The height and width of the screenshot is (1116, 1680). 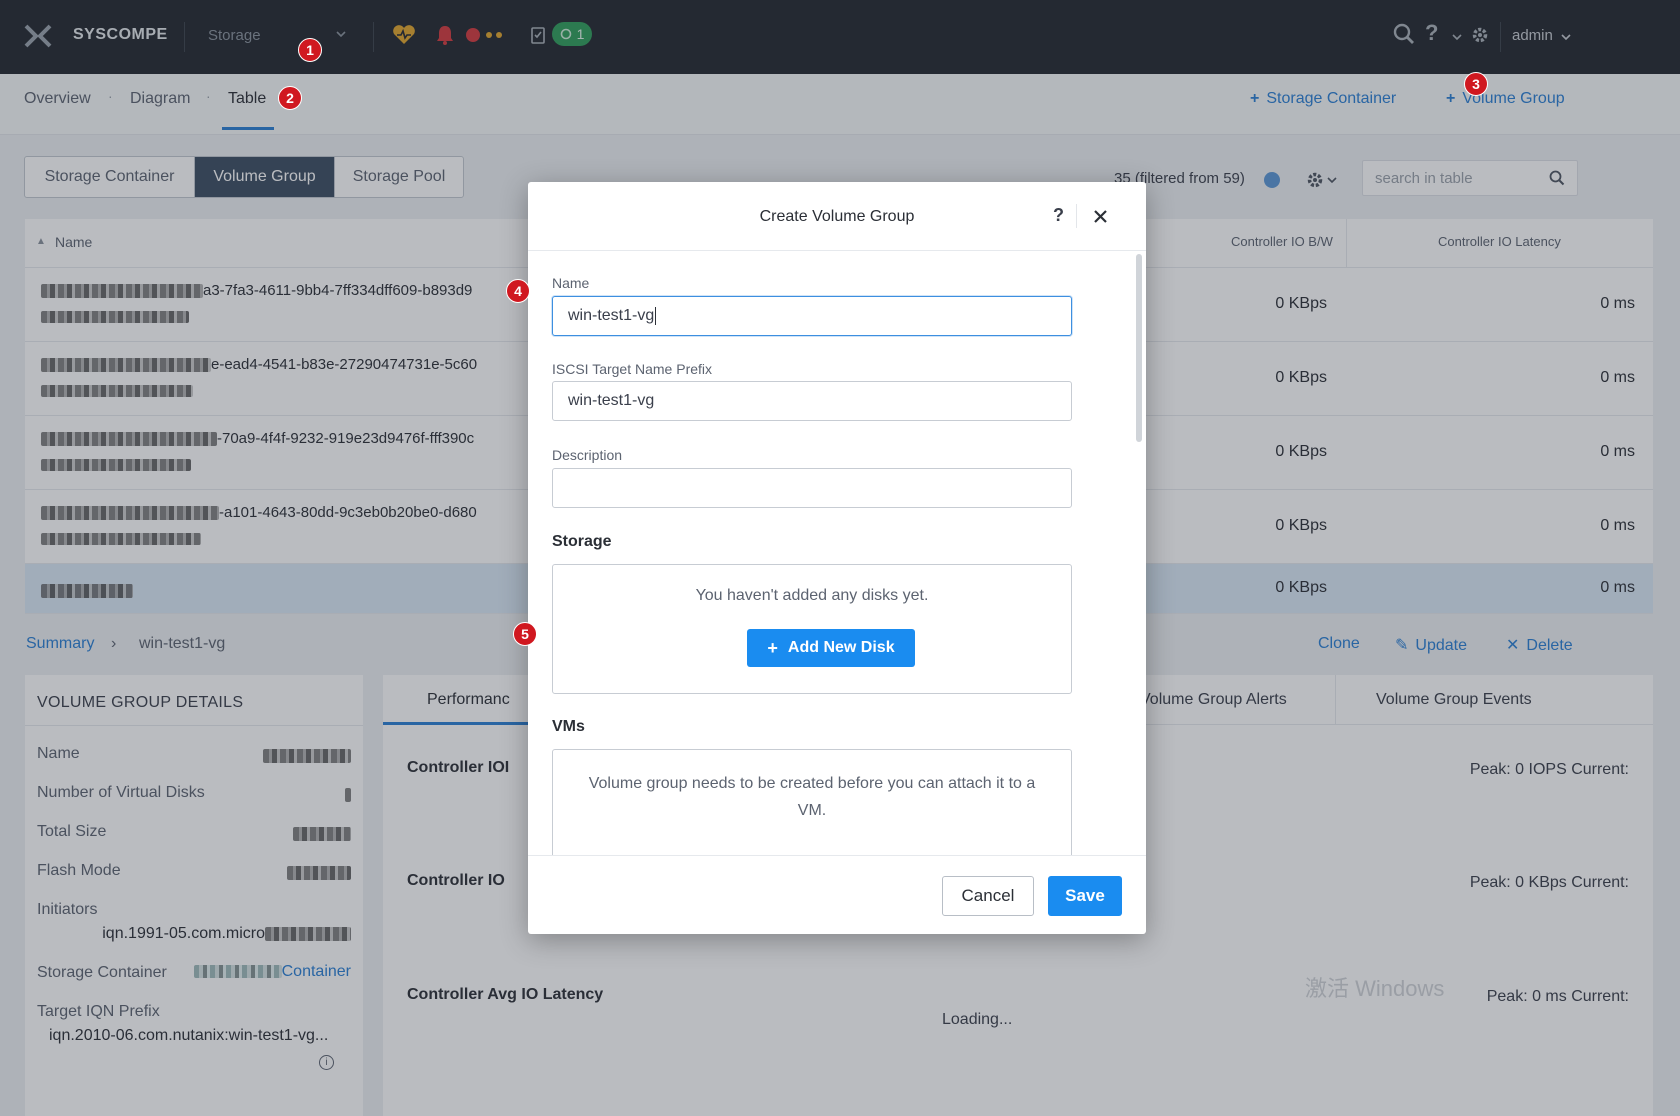 I want to click on annotation-marker-1: 1, so click(x=310, y=50).